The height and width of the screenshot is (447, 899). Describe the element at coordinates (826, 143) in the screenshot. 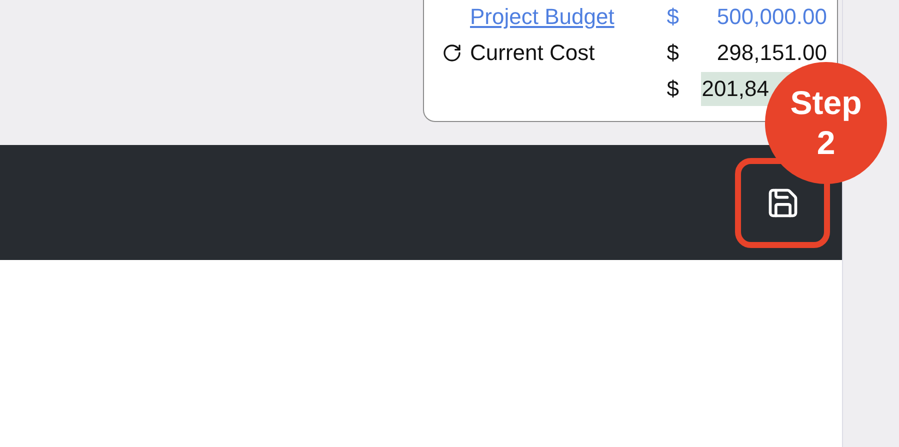

I see `step-number: 2` at that location.